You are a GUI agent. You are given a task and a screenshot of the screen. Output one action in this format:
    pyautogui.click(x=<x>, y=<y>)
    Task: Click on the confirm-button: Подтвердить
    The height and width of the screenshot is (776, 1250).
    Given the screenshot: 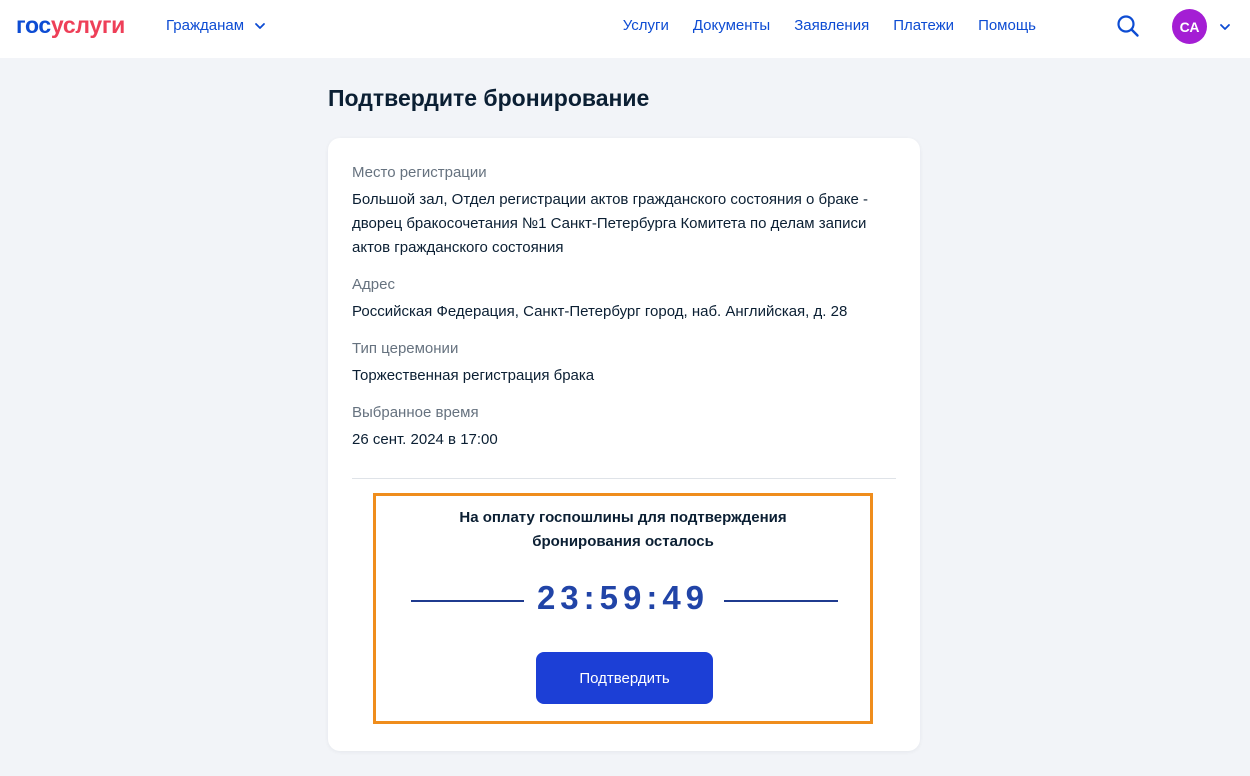 What is the action you would take?
    pyautogui.click(x=624, y=678)
    